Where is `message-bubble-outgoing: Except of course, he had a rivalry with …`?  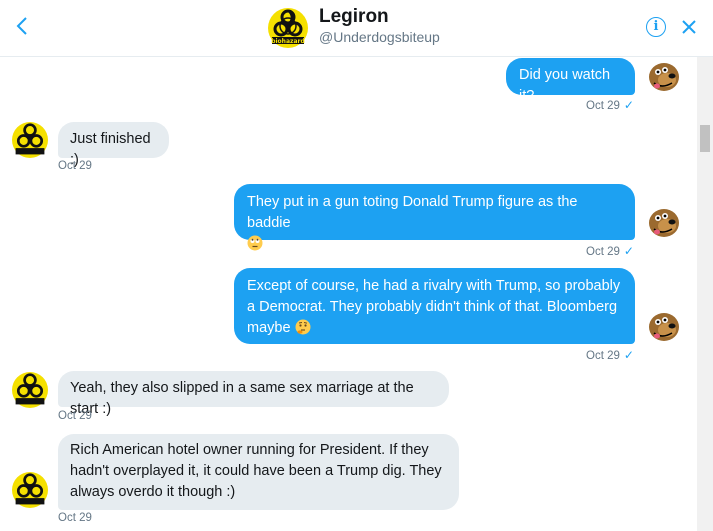
message-bubble-outgoing: Except of course, he had a rivalry with … is located at coordinates (434, 306).